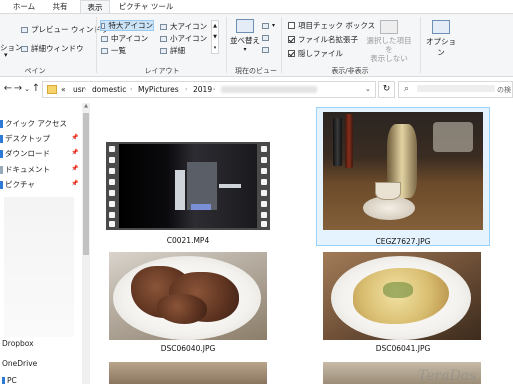  Describe the element at coordinates (146, 6) in the screenshot. I see `tab-picture-tools: ピクチャ ツール` at that location.